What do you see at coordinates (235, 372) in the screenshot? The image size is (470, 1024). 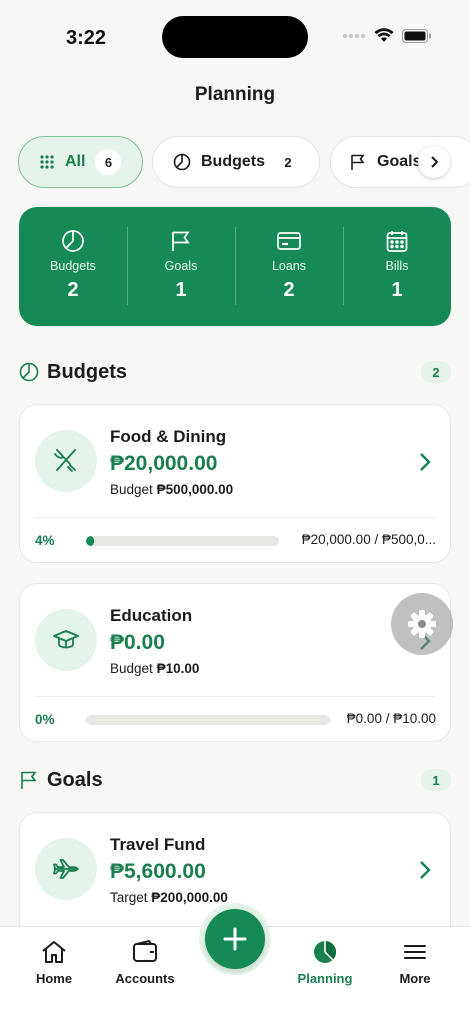 I see `budgets-section-header: Budgets 2` at bounding box center [235, 372].